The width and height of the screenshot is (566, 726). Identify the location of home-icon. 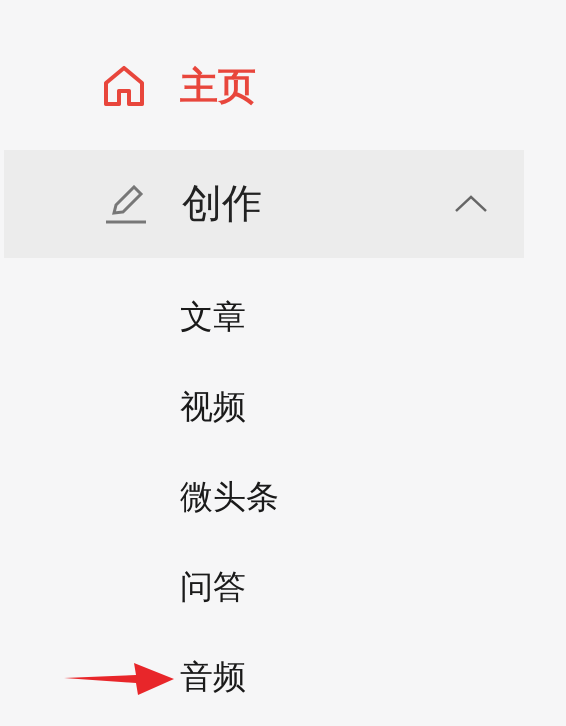
(124, 86).